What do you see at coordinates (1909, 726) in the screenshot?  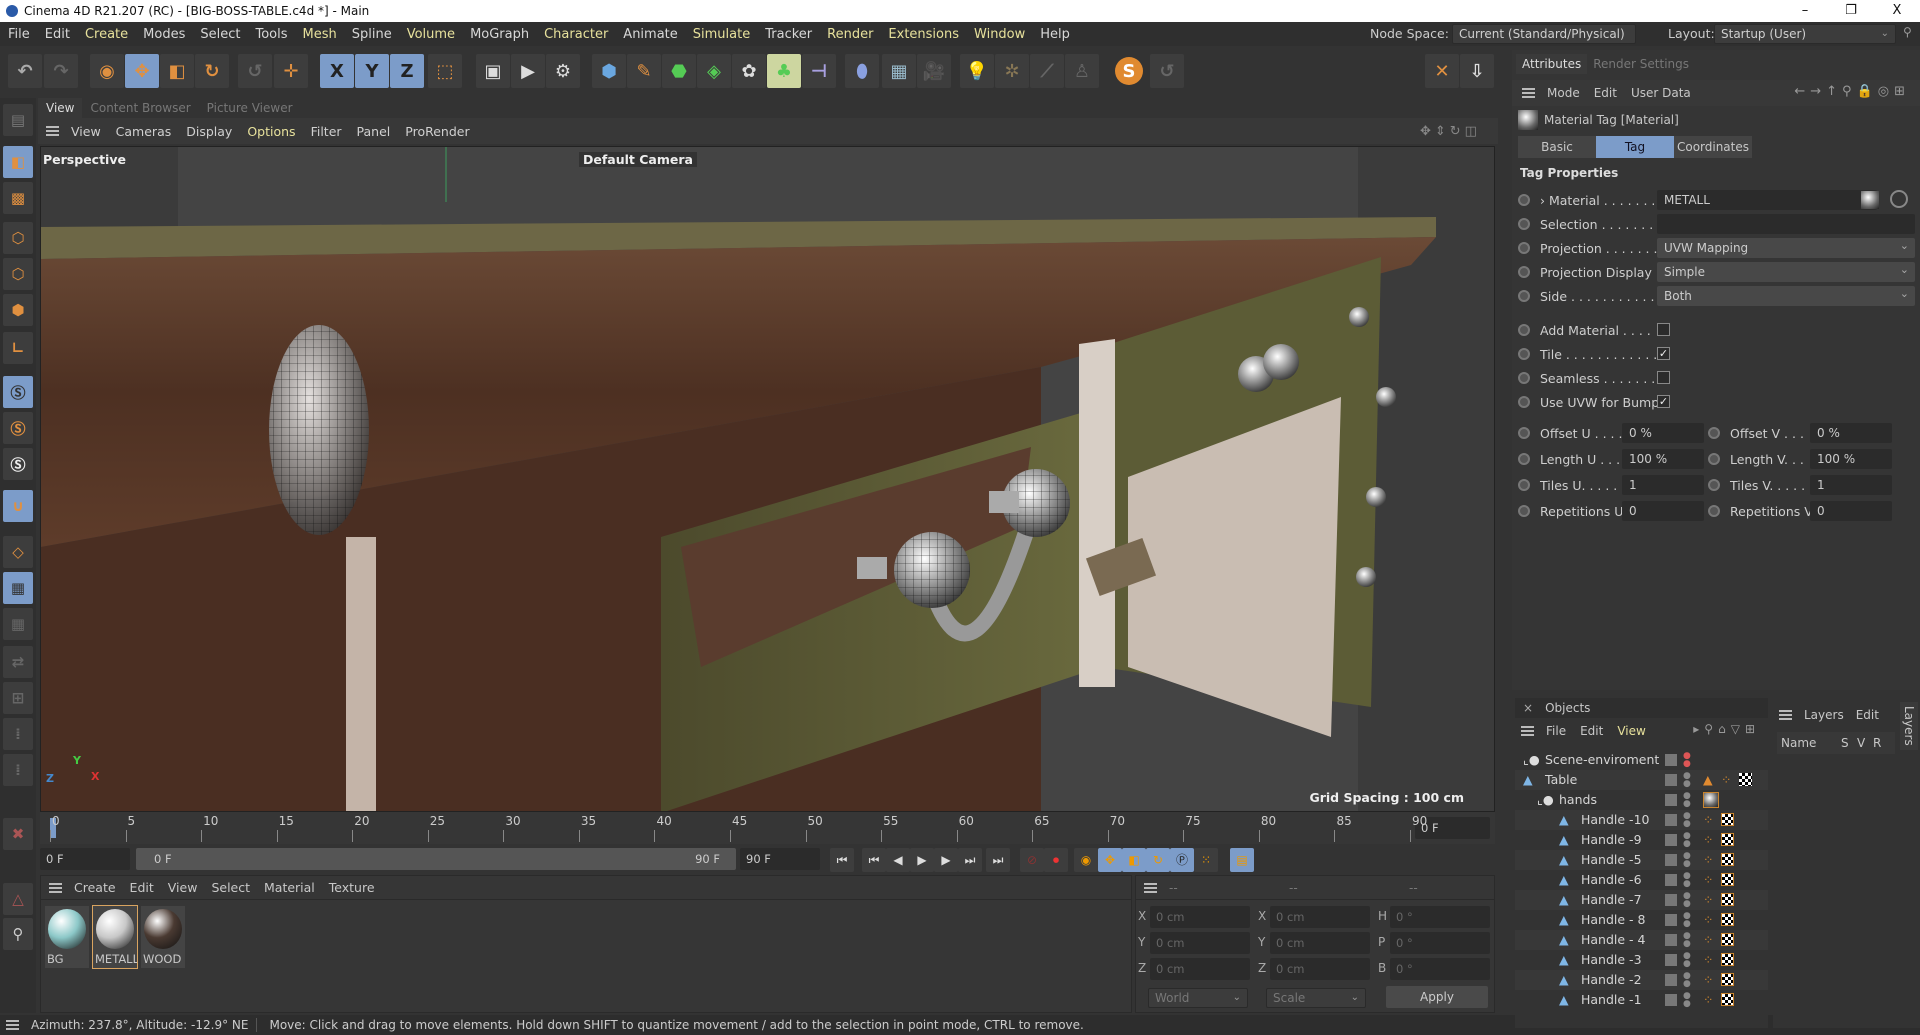 I see `layers-side-tab: Layers` at bounding box center [1909, 726].